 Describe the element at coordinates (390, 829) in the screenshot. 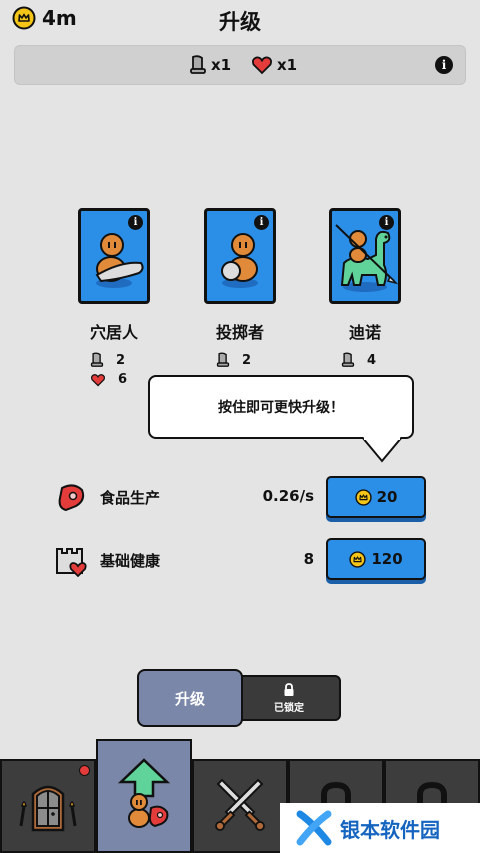

I see `watermark-text: 银本软件园` at that location.